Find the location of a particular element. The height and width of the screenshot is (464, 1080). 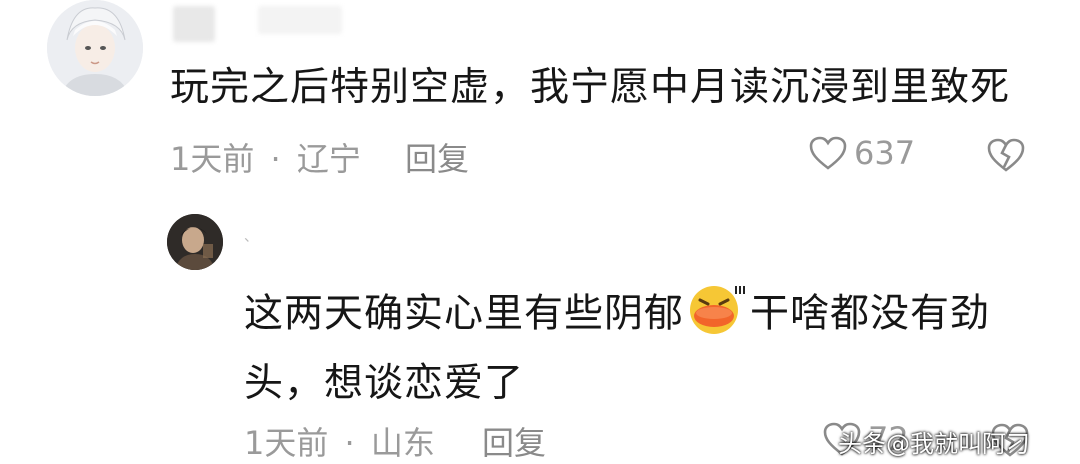

comment-text: 玩完之后特别空虚，我宁愿中月读沉浸到里致死 is located at coordinates (590, 87).